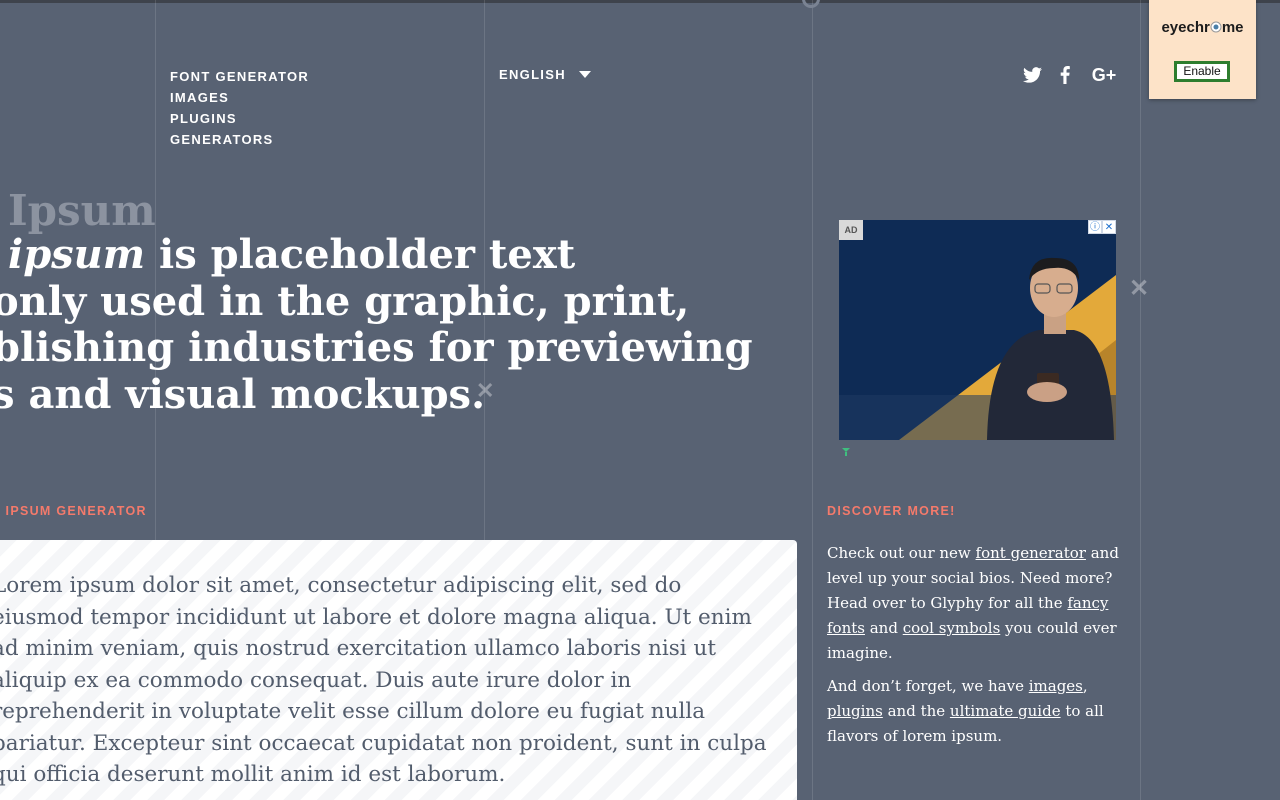 The image size is (1280, 800). I want to click on extension-title: eyechr me, so click(1202, 27).